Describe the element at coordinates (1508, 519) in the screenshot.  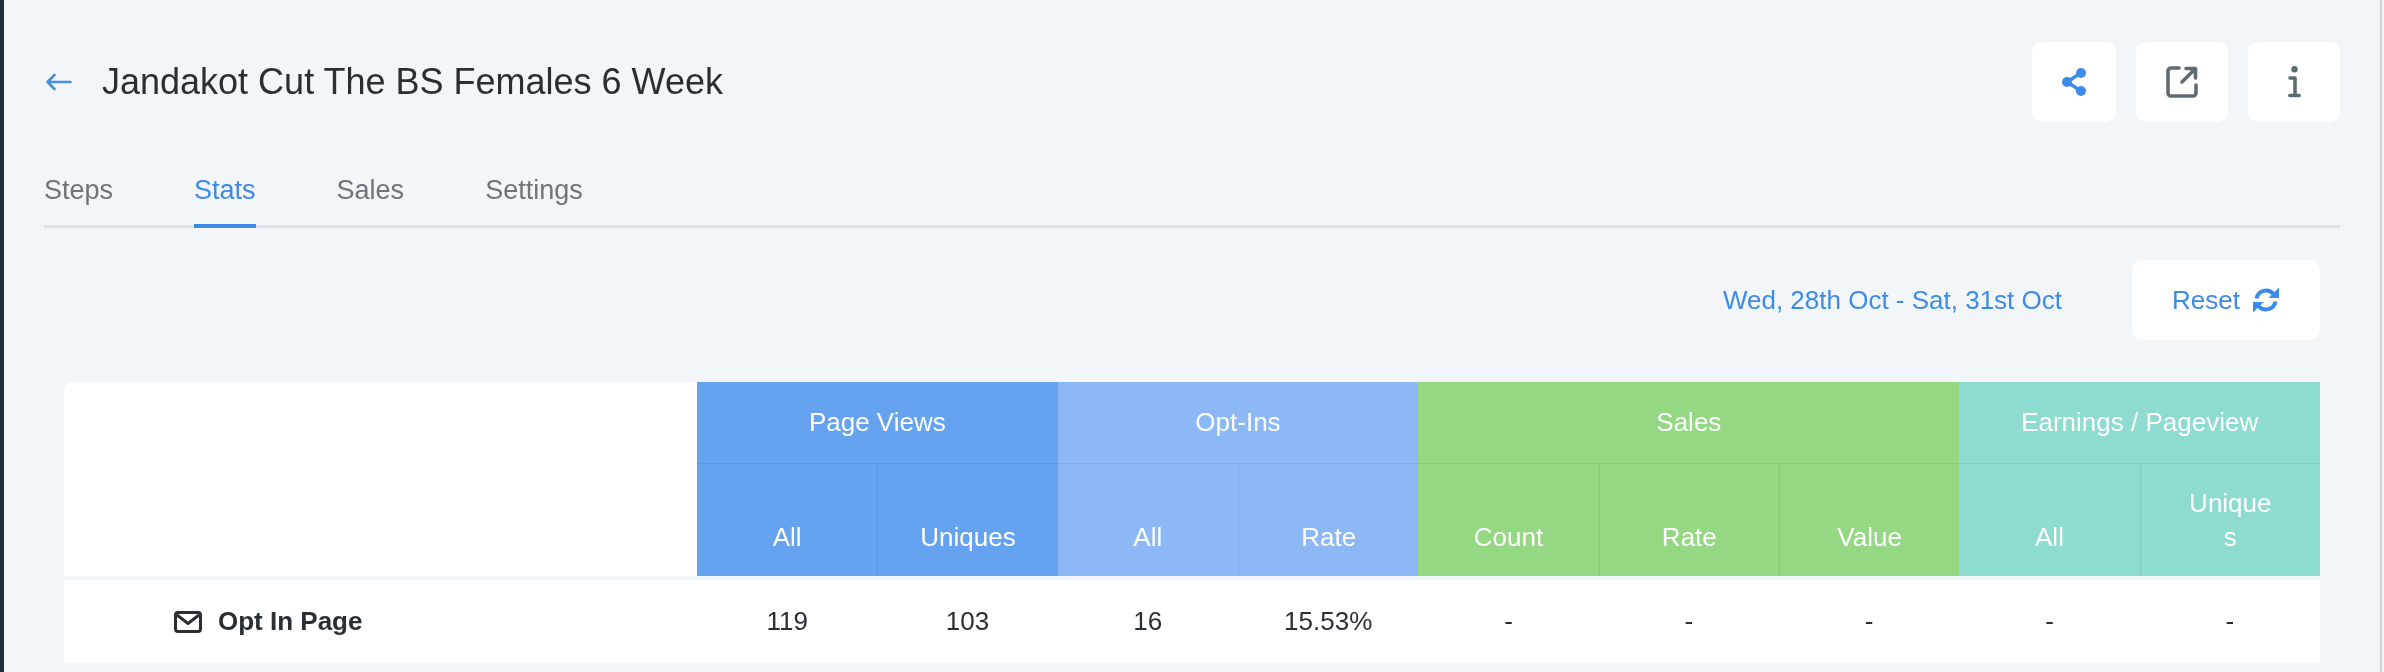
I see `column-header: Count` at that location.